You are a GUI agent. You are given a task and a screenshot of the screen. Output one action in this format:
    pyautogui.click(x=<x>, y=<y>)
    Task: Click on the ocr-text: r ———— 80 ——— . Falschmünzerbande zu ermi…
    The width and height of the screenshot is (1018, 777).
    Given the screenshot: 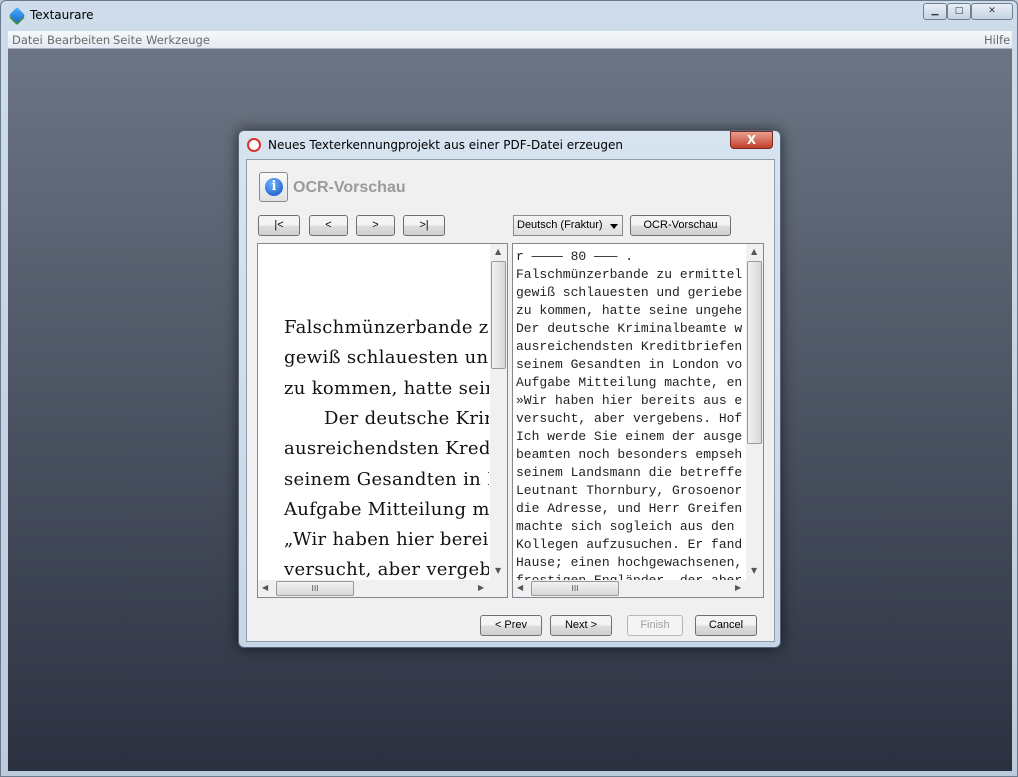 What is the action you would take?
    pyautogui.click(x=631, y=414)
    